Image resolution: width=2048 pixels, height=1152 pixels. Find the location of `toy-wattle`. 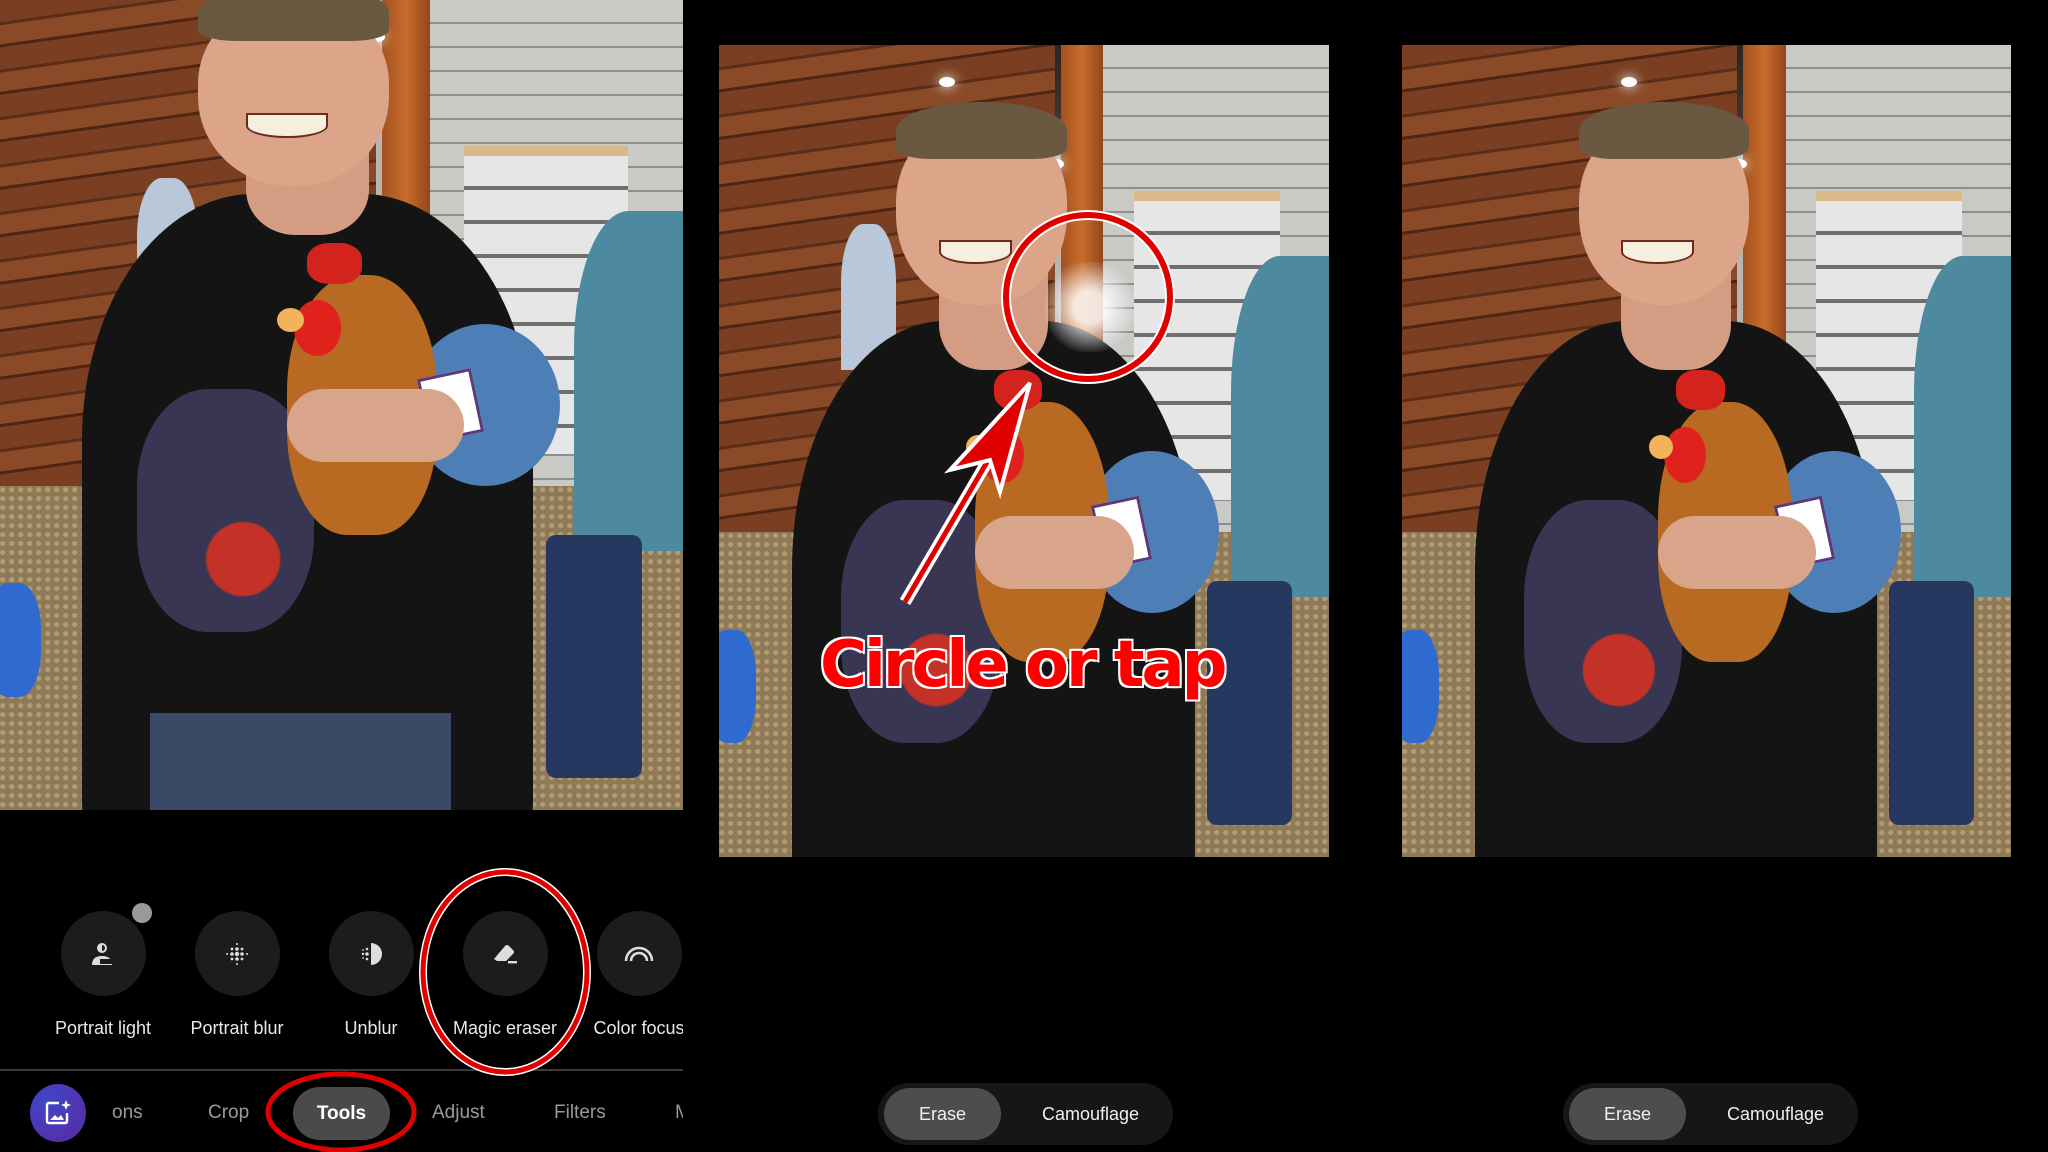

toy-wattle is located at coordinates (1002, 455).